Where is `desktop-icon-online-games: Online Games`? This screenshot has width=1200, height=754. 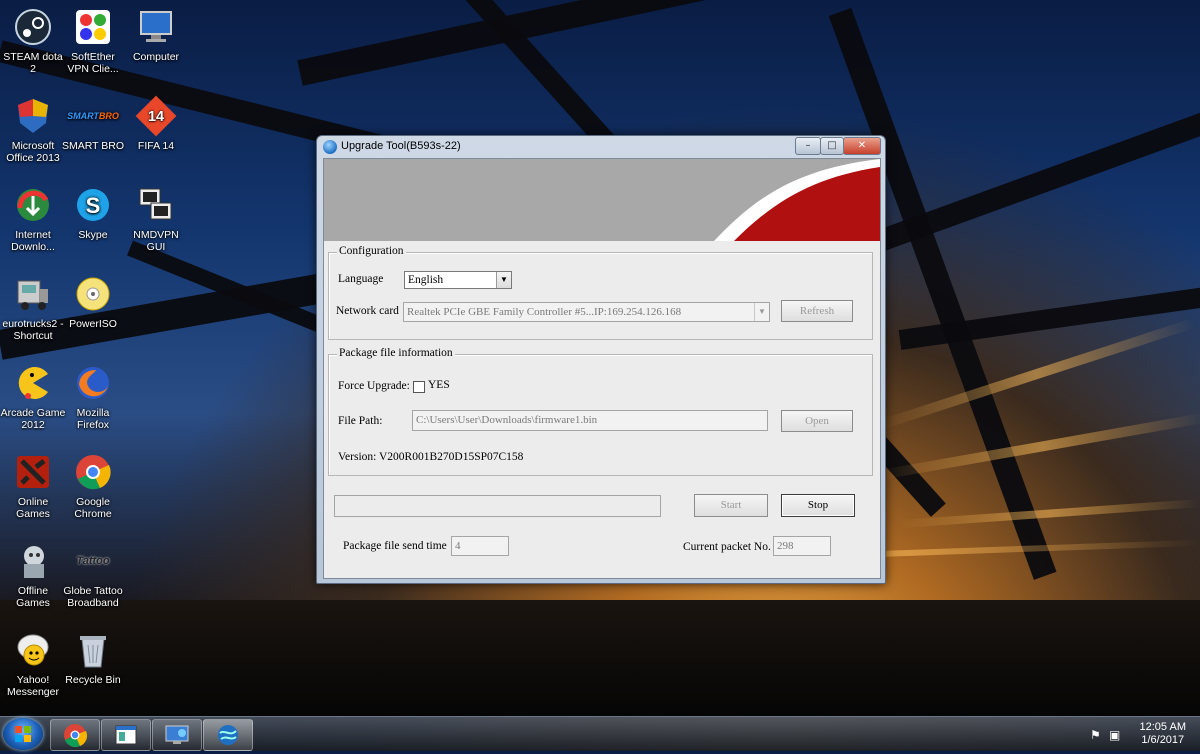 desktop-icon-online-games: Online Games is located at coordinates (33, 485).